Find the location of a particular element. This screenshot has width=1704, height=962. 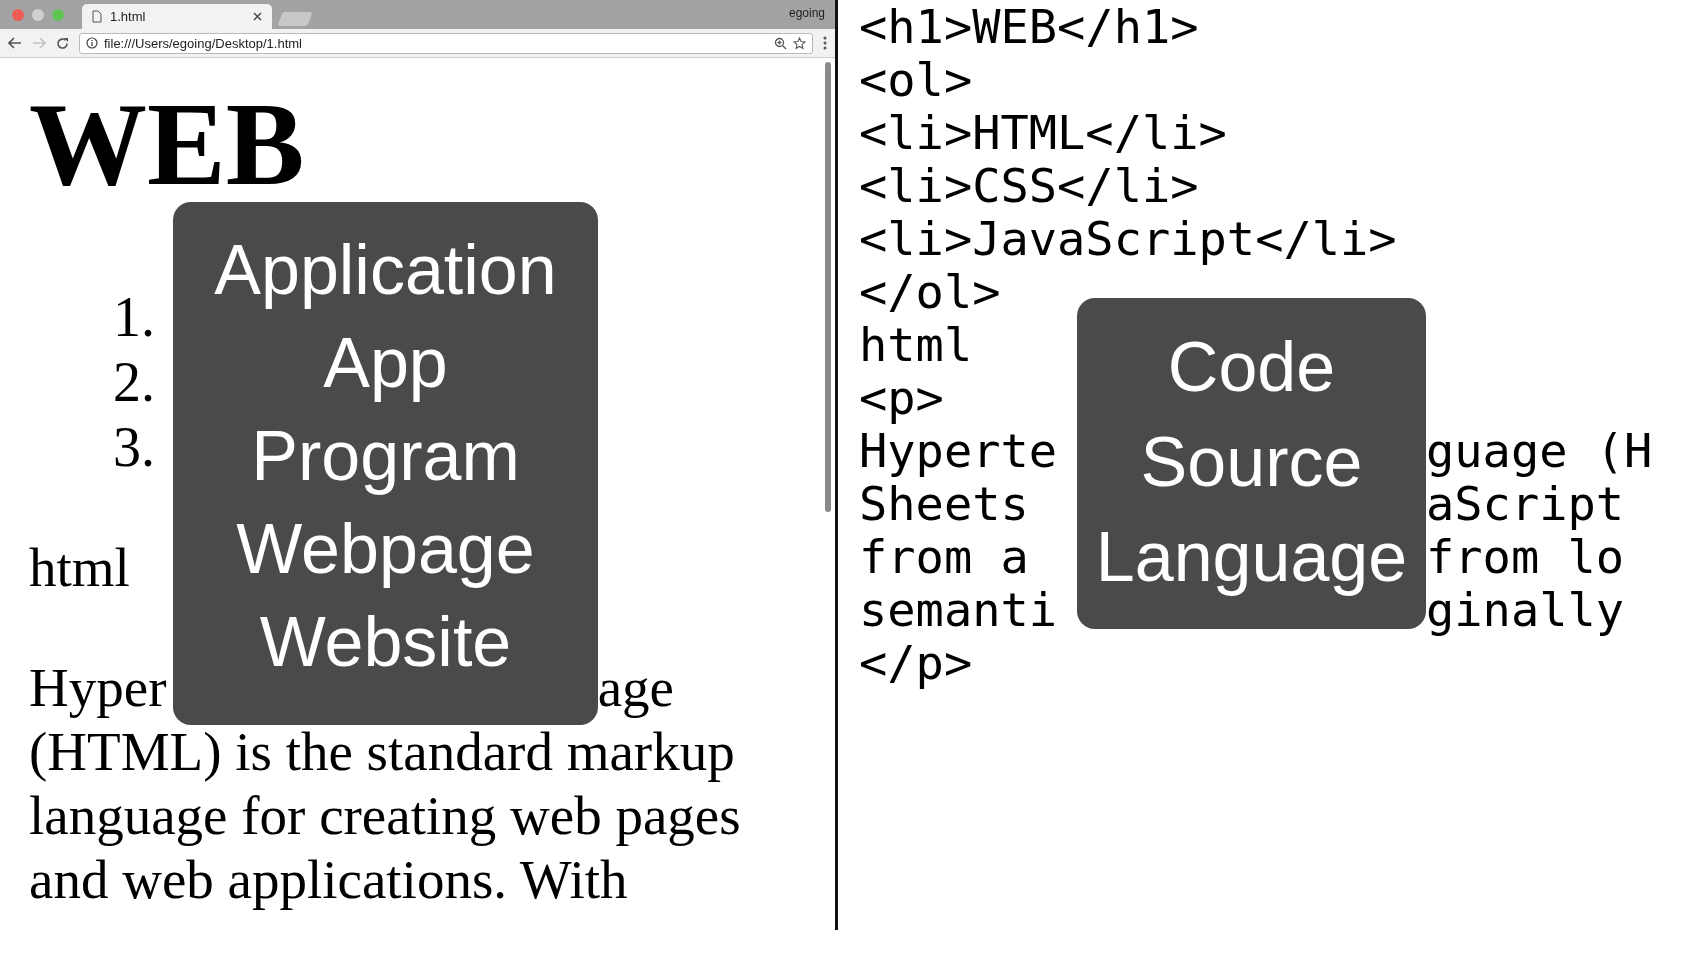

profile-name: egoing is located at coordinates (806, 13).